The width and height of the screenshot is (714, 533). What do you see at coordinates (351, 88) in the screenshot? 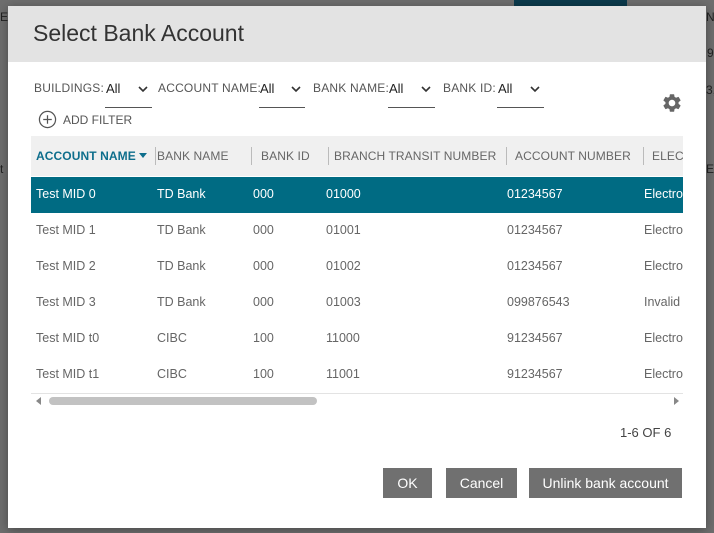
I see `filter-label: BANK NAME:` at bounding box center [351, 88].